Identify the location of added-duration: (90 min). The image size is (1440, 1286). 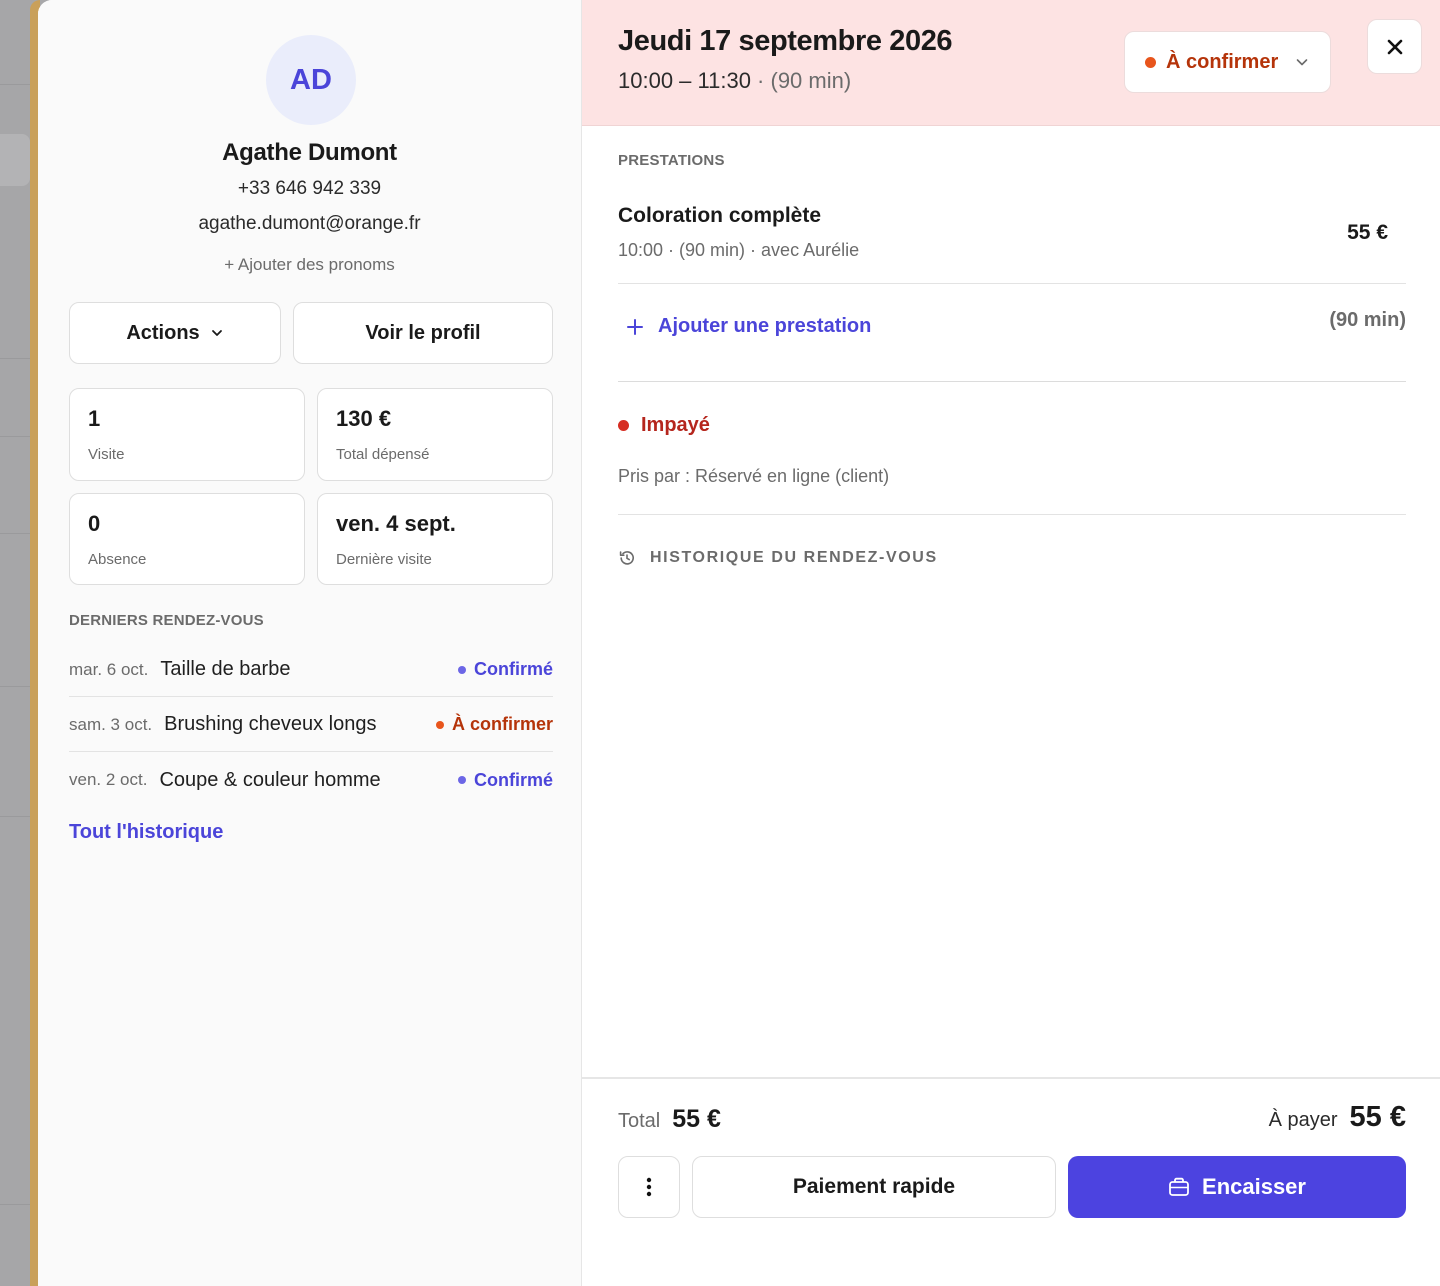
(1367, 320).